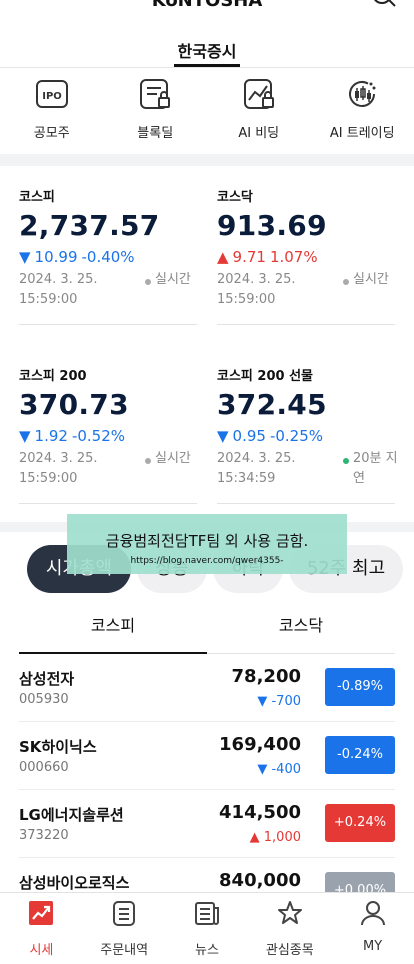  Describe the element at coordinates (372, 928) in the screenshot. I see `nav-my: MY` at that location.